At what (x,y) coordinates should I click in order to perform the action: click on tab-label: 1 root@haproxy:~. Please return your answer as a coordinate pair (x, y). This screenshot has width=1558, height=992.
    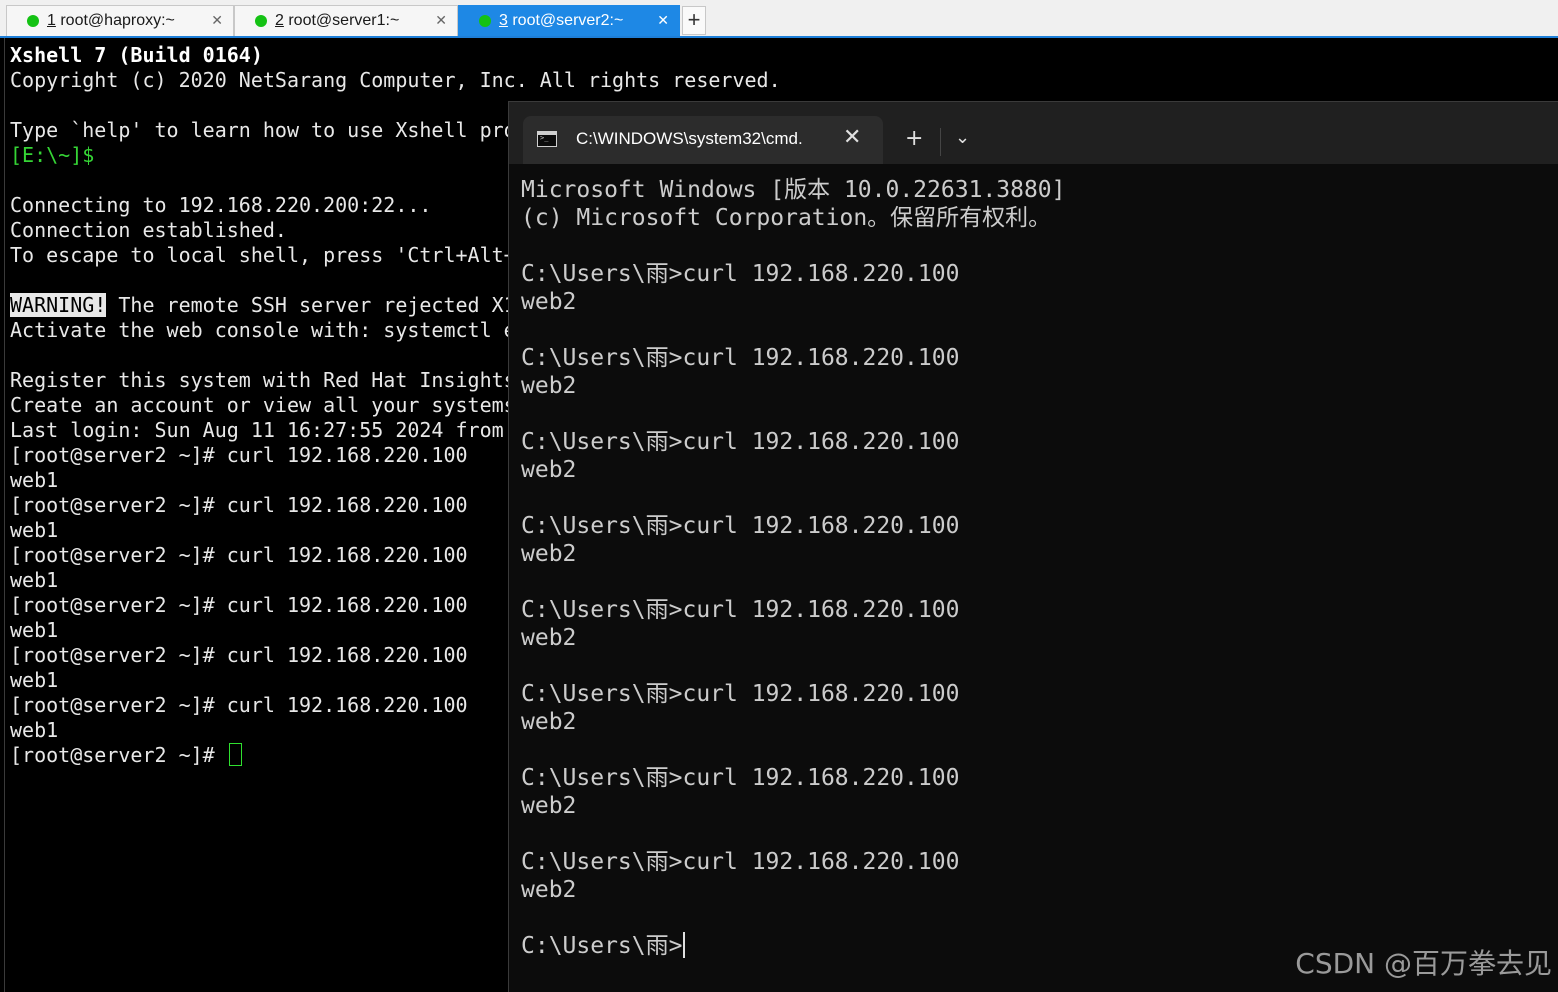
    Looking at the image, I should click on (111, 20).